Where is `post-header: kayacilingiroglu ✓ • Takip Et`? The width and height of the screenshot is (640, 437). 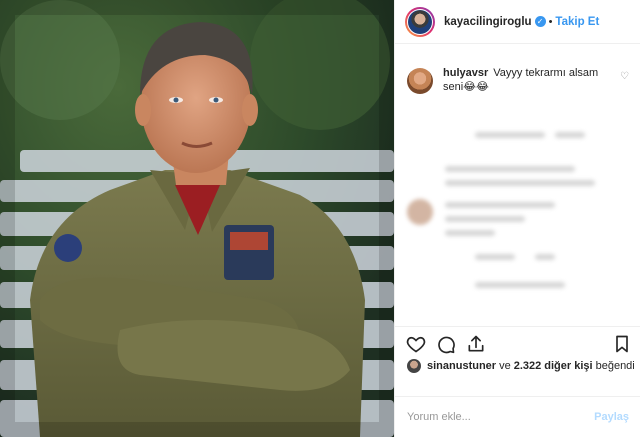
post-header: kayacilingiroglu ✓ • Takip Et is located at coordinates (517, 22).